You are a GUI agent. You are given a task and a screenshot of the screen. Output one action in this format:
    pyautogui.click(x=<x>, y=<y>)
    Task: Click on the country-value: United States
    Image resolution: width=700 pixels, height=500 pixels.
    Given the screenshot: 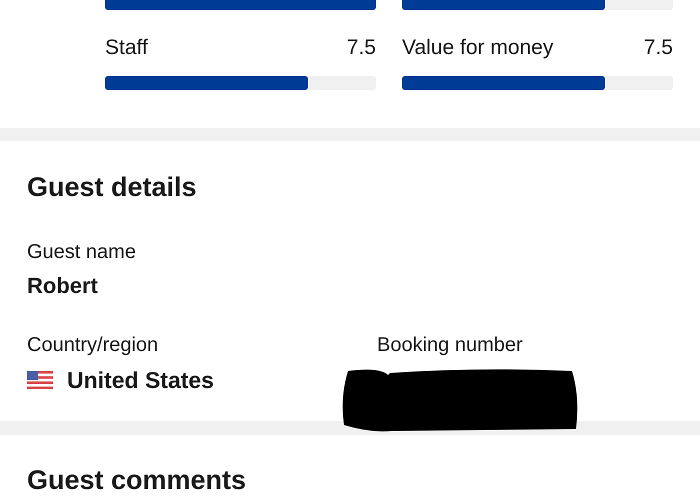 What is the action you would take?
    pyautogui.click(x=140, y=380)
    